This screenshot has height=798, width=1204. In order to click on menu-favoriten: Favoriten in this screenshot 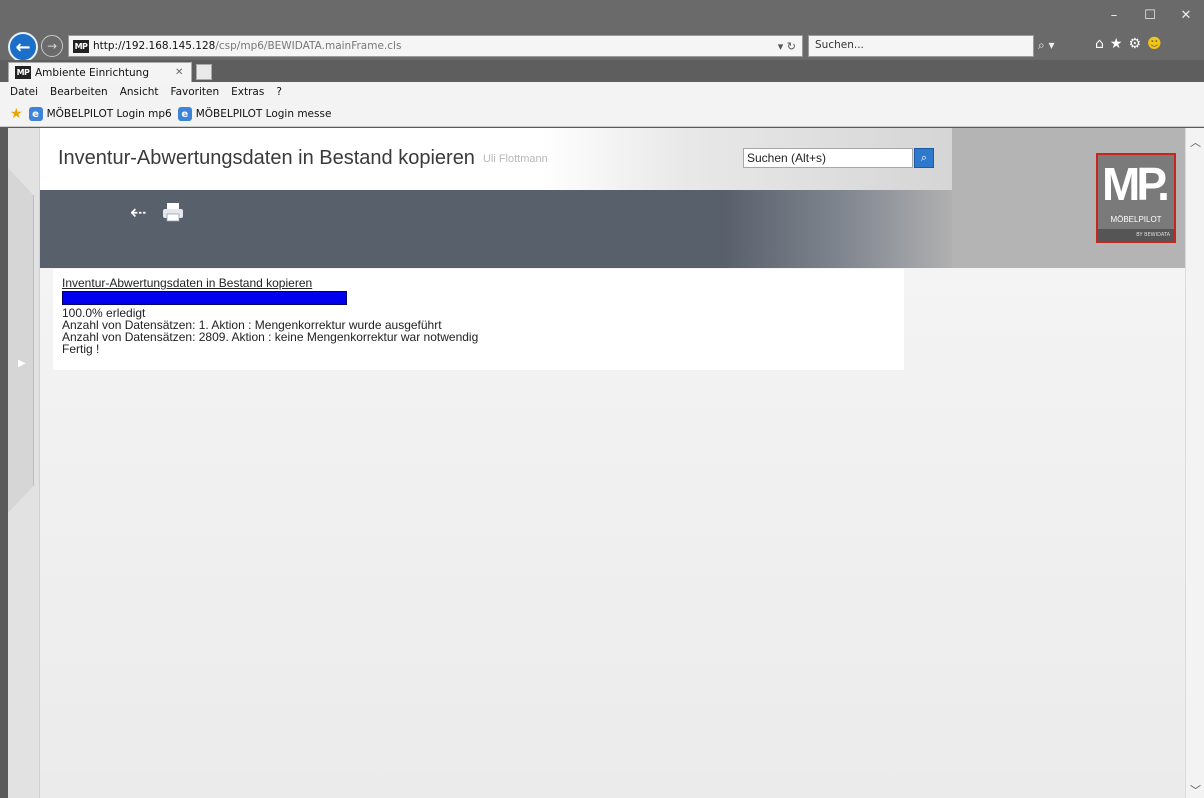, I will do `click(195, 92)`.